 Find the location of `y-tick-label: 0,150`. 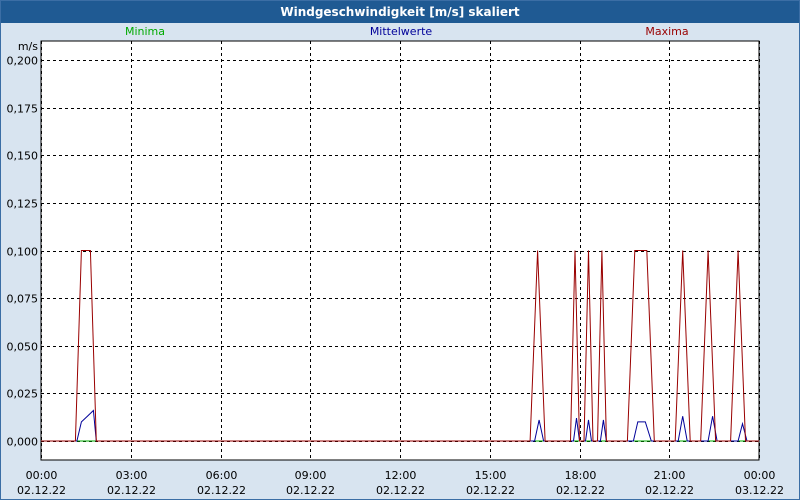

y-tick-label: 0,150 is located at coordinates (23, 156).